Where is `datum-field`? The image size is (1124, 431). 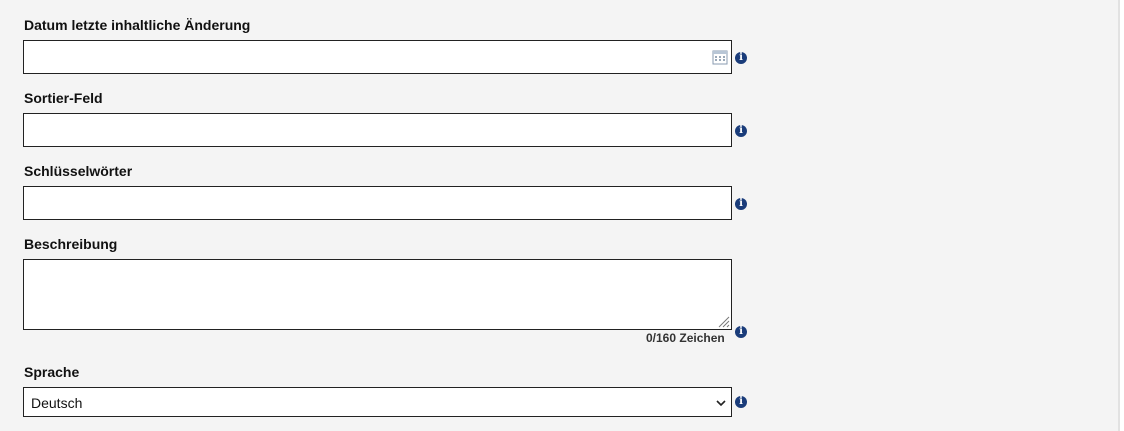 datum-field is located at coordinates (377, 57).